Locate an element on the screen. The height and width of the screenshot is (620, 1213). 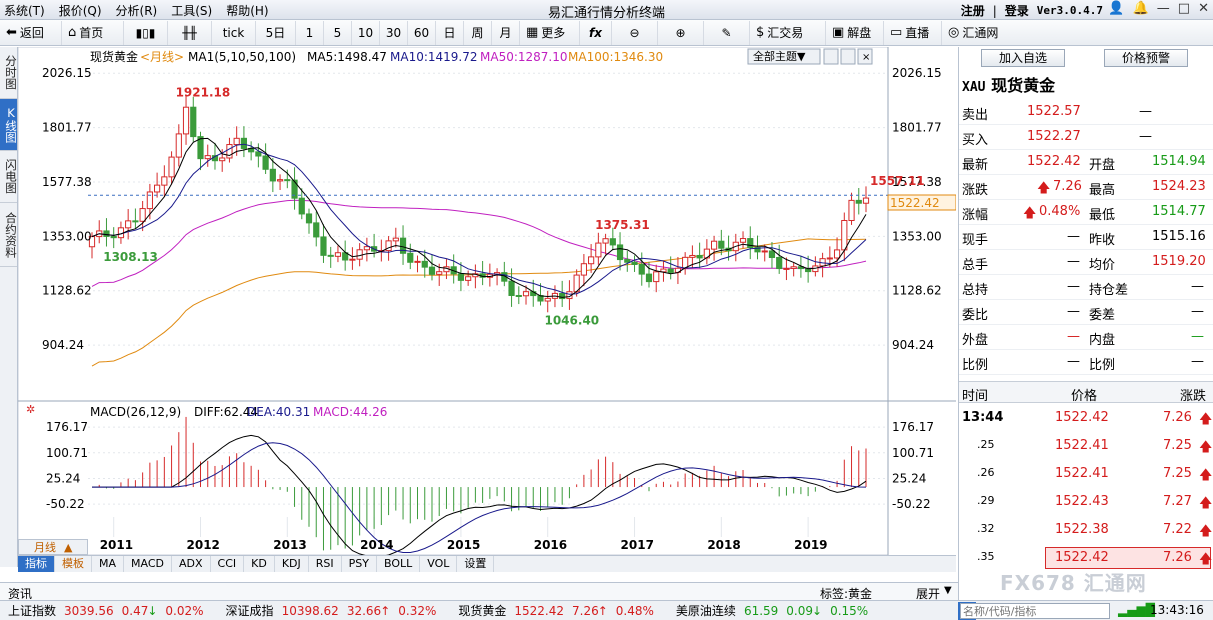
tab-vol: VOL is located at coordinates (439, 564).